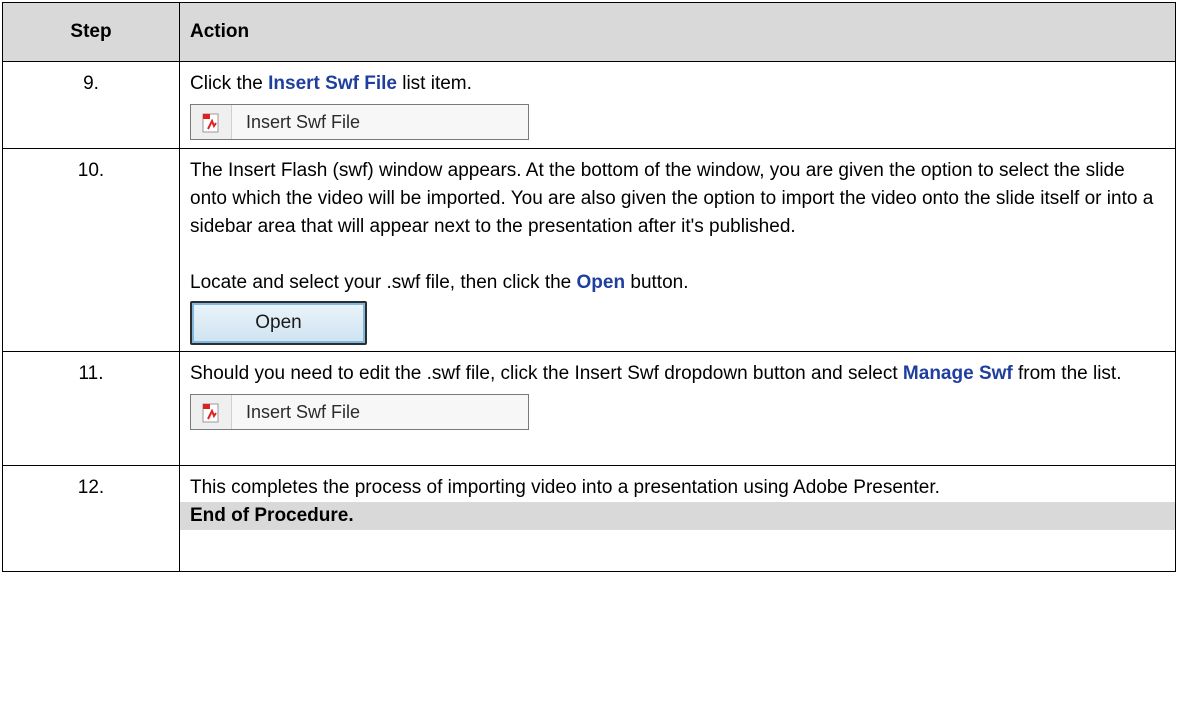  What do you see at coordinates (601, 282) in the screenshot?
I see `keyword: Open` at bounding box center [601, 282].